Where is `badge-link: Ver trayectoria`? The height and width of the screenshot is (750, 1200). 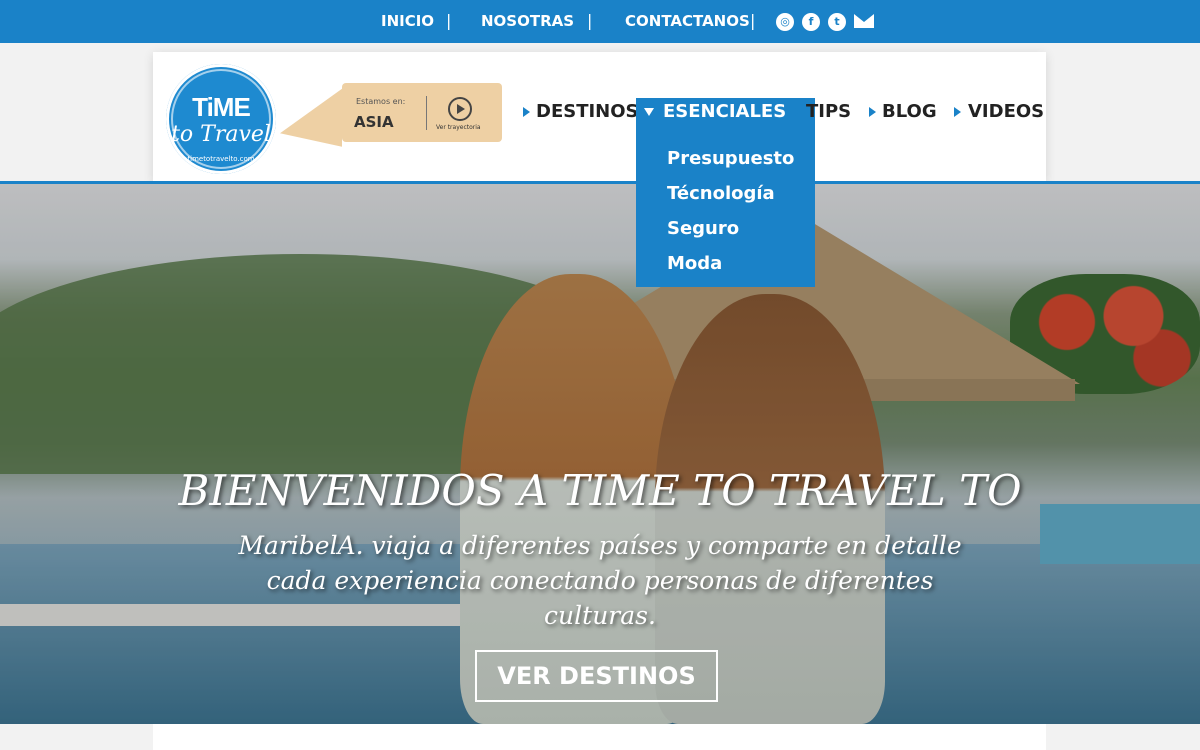
badge-link: Ver trayectoria is located at coordinates (458, 127).